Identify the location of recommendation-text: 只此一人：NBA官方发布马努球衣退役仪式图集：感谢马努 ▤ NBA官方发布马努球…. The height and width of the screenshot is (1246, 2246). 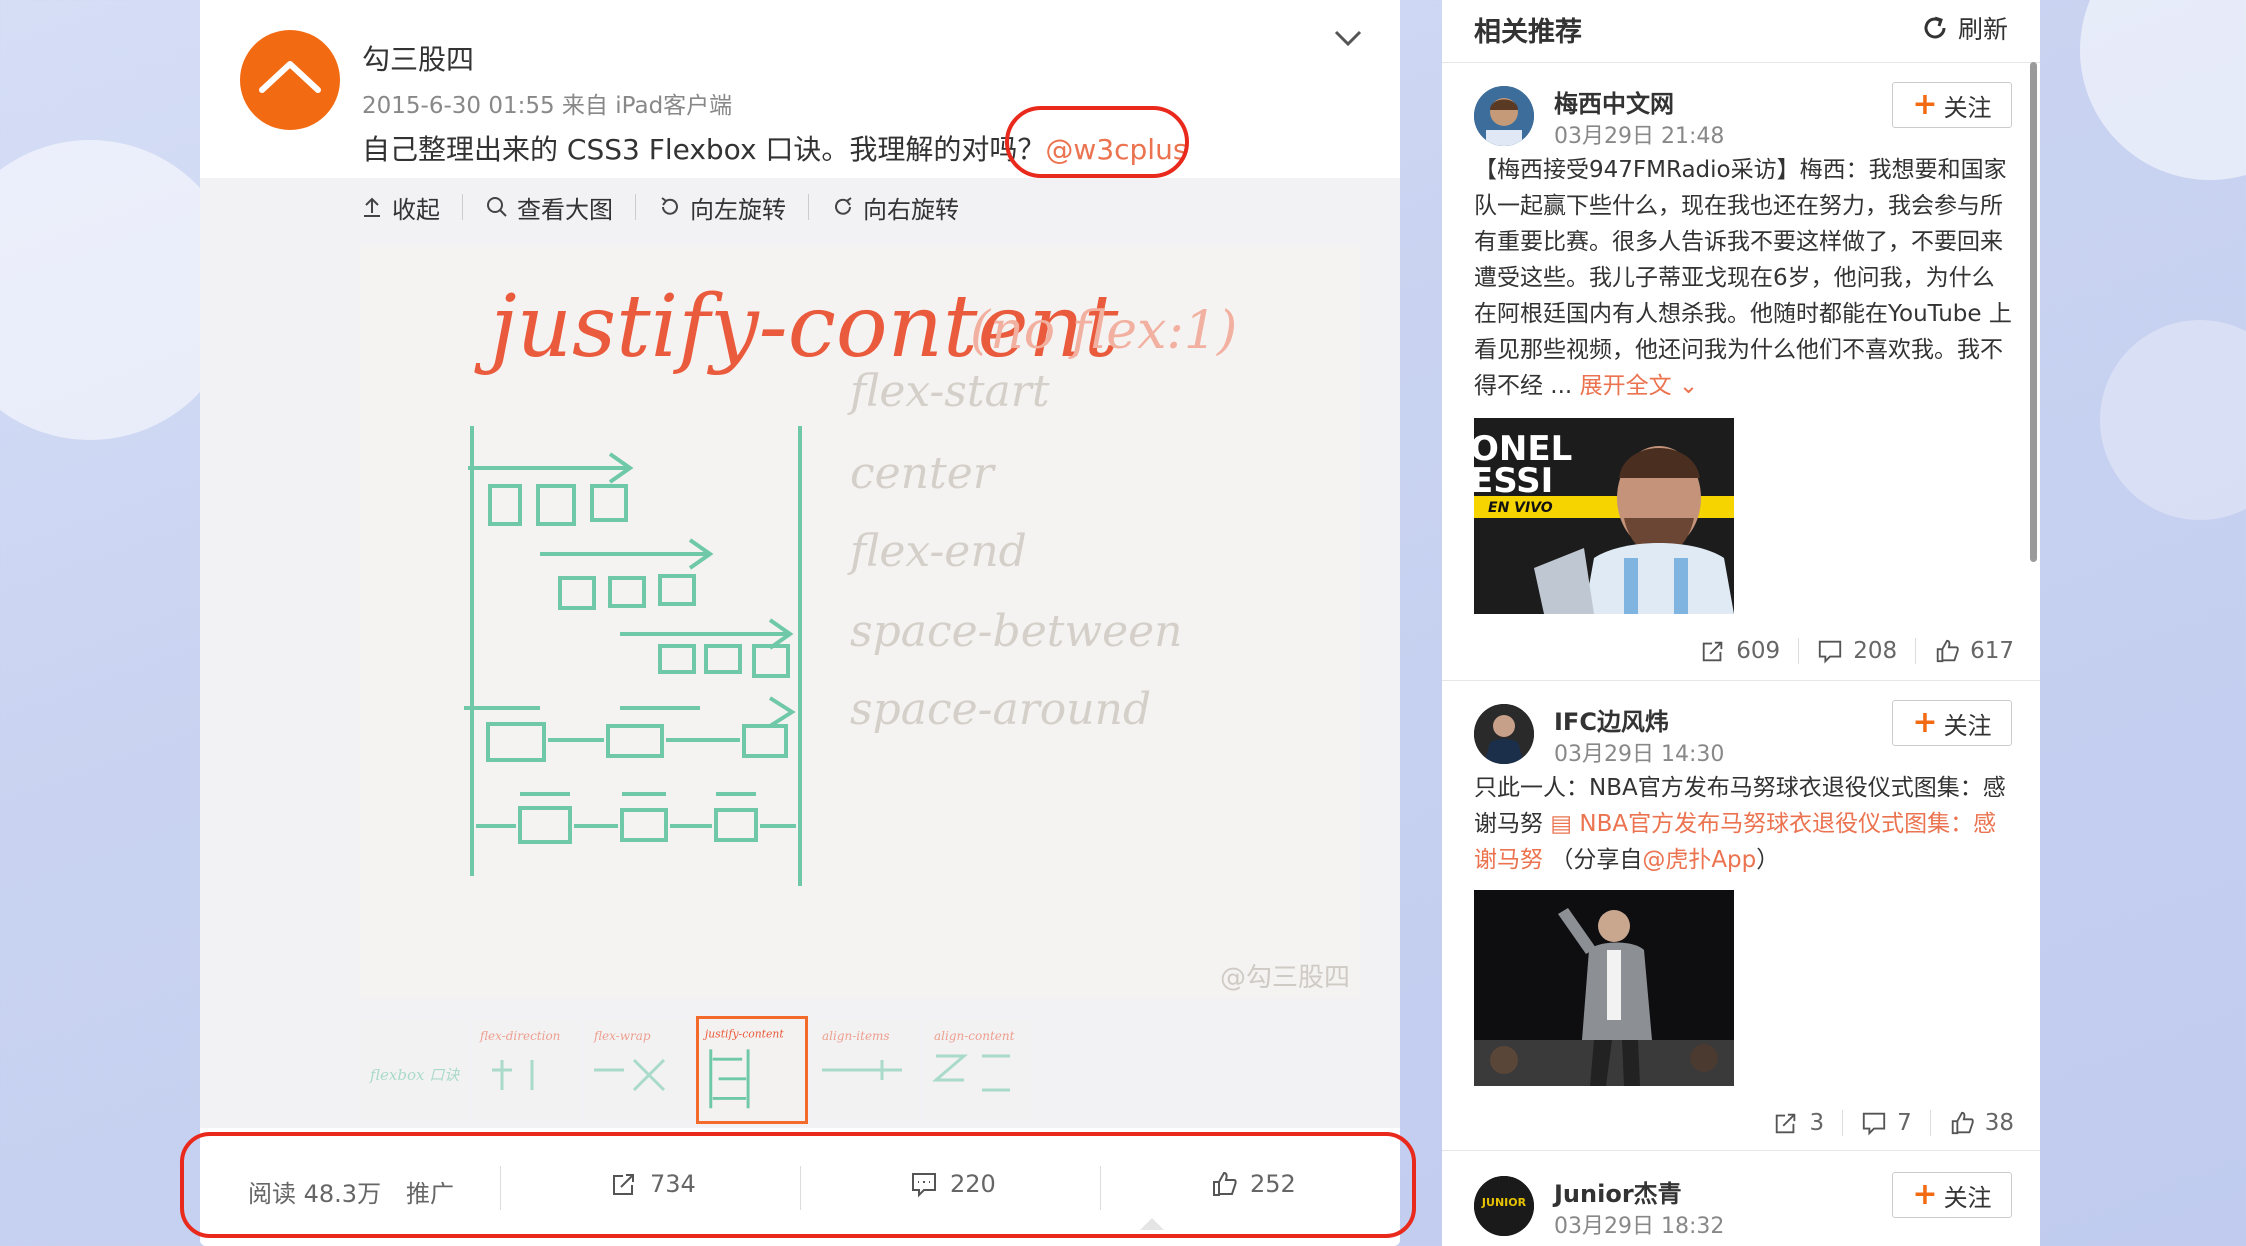
(1744, 824).